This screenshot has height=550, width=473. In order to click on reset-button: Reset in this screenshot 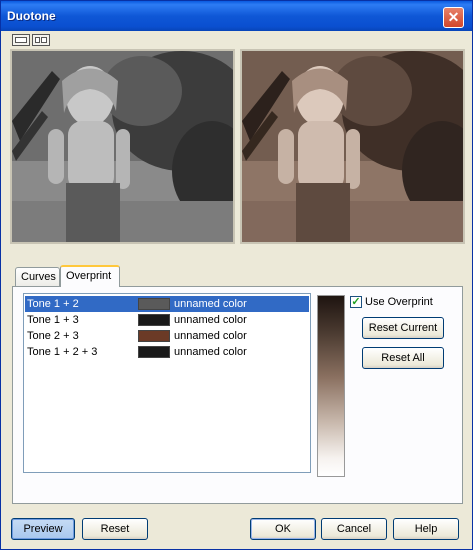, I will do `click(115, 529)`.